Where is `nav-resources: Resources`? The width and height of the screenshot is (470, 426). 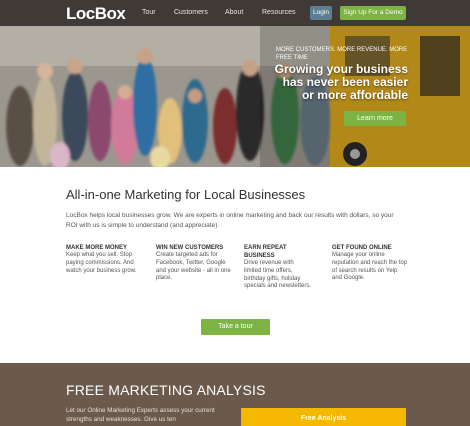 nav-resources: Resources is located at coordinates (278, 12).